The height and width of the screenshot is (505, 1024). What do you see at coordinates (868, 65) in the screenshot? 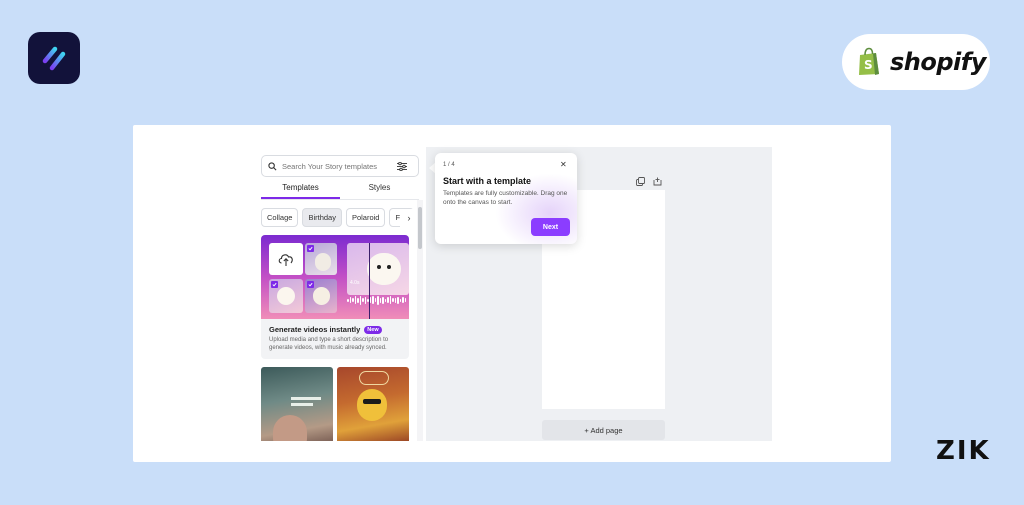
I see `svg-text: S` at bounding box center [868, 65].